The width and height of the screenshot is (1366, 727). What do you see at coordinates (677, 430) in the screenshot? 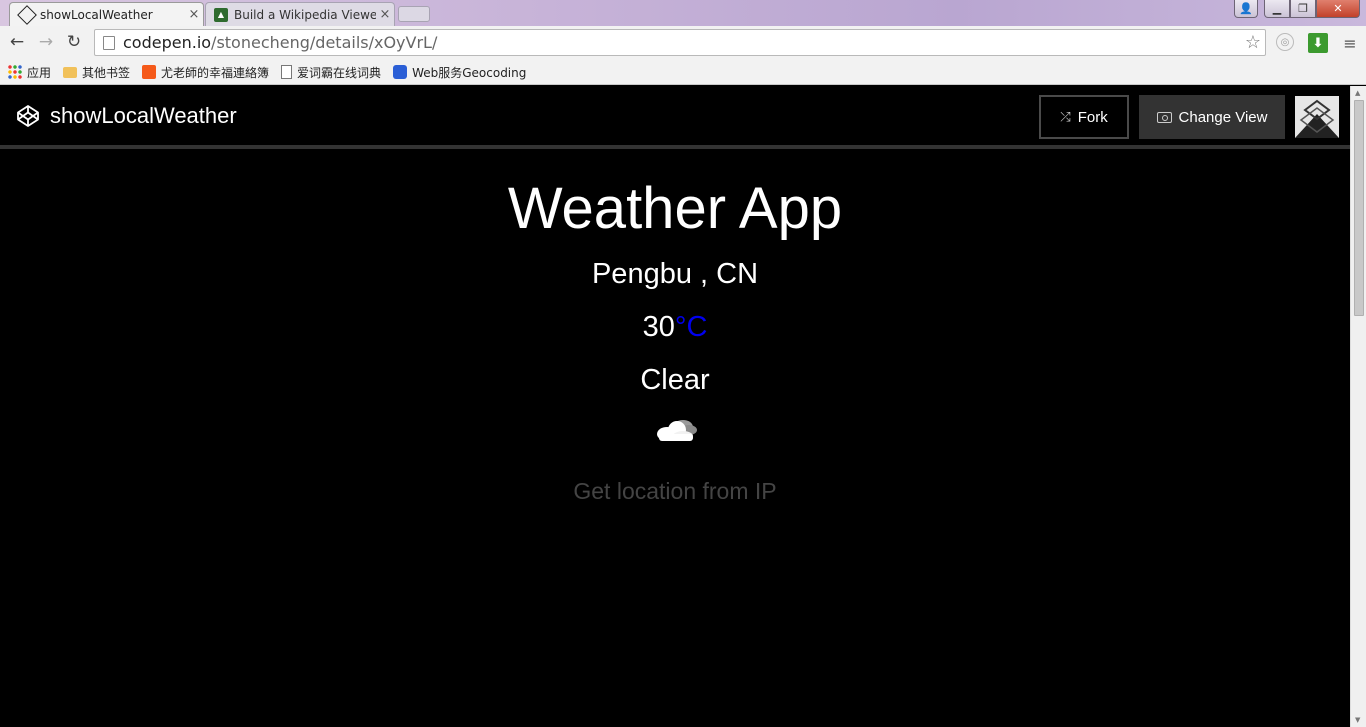
I see `cloud-icon` at bounding box center [677, 430].